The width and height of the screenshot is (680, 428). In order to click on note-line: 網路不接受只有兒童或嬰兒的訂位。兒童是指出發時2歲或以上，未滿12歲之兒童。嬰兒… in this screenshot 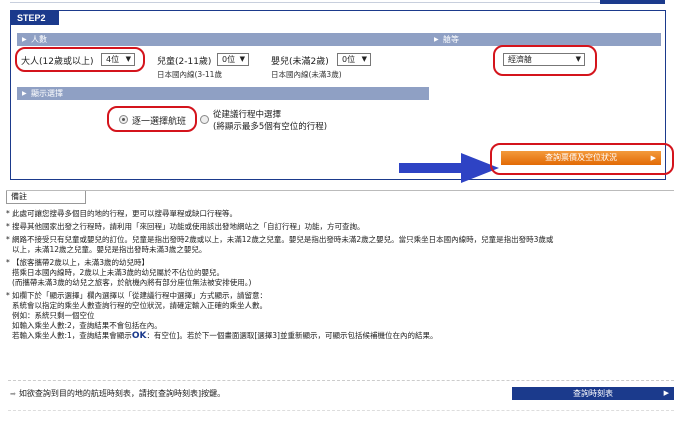, I will do `click(279, 240)`.